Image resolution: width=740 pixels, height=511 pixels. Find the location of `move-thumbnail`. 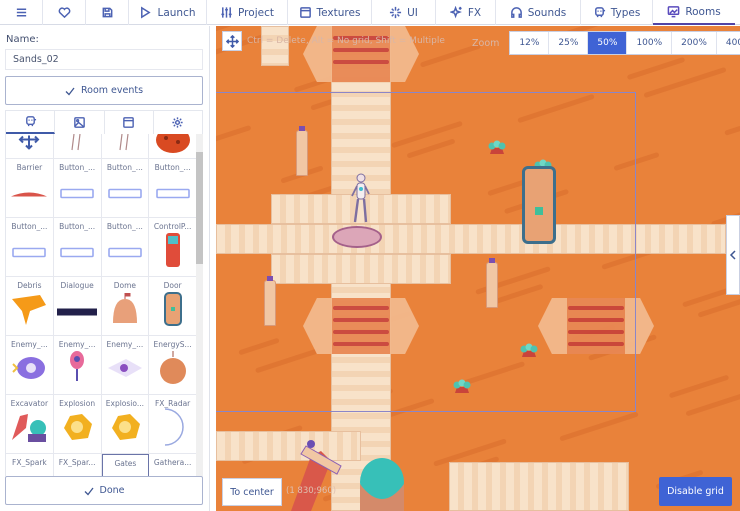

move-thumbnail is located at coordinates (29, 144).